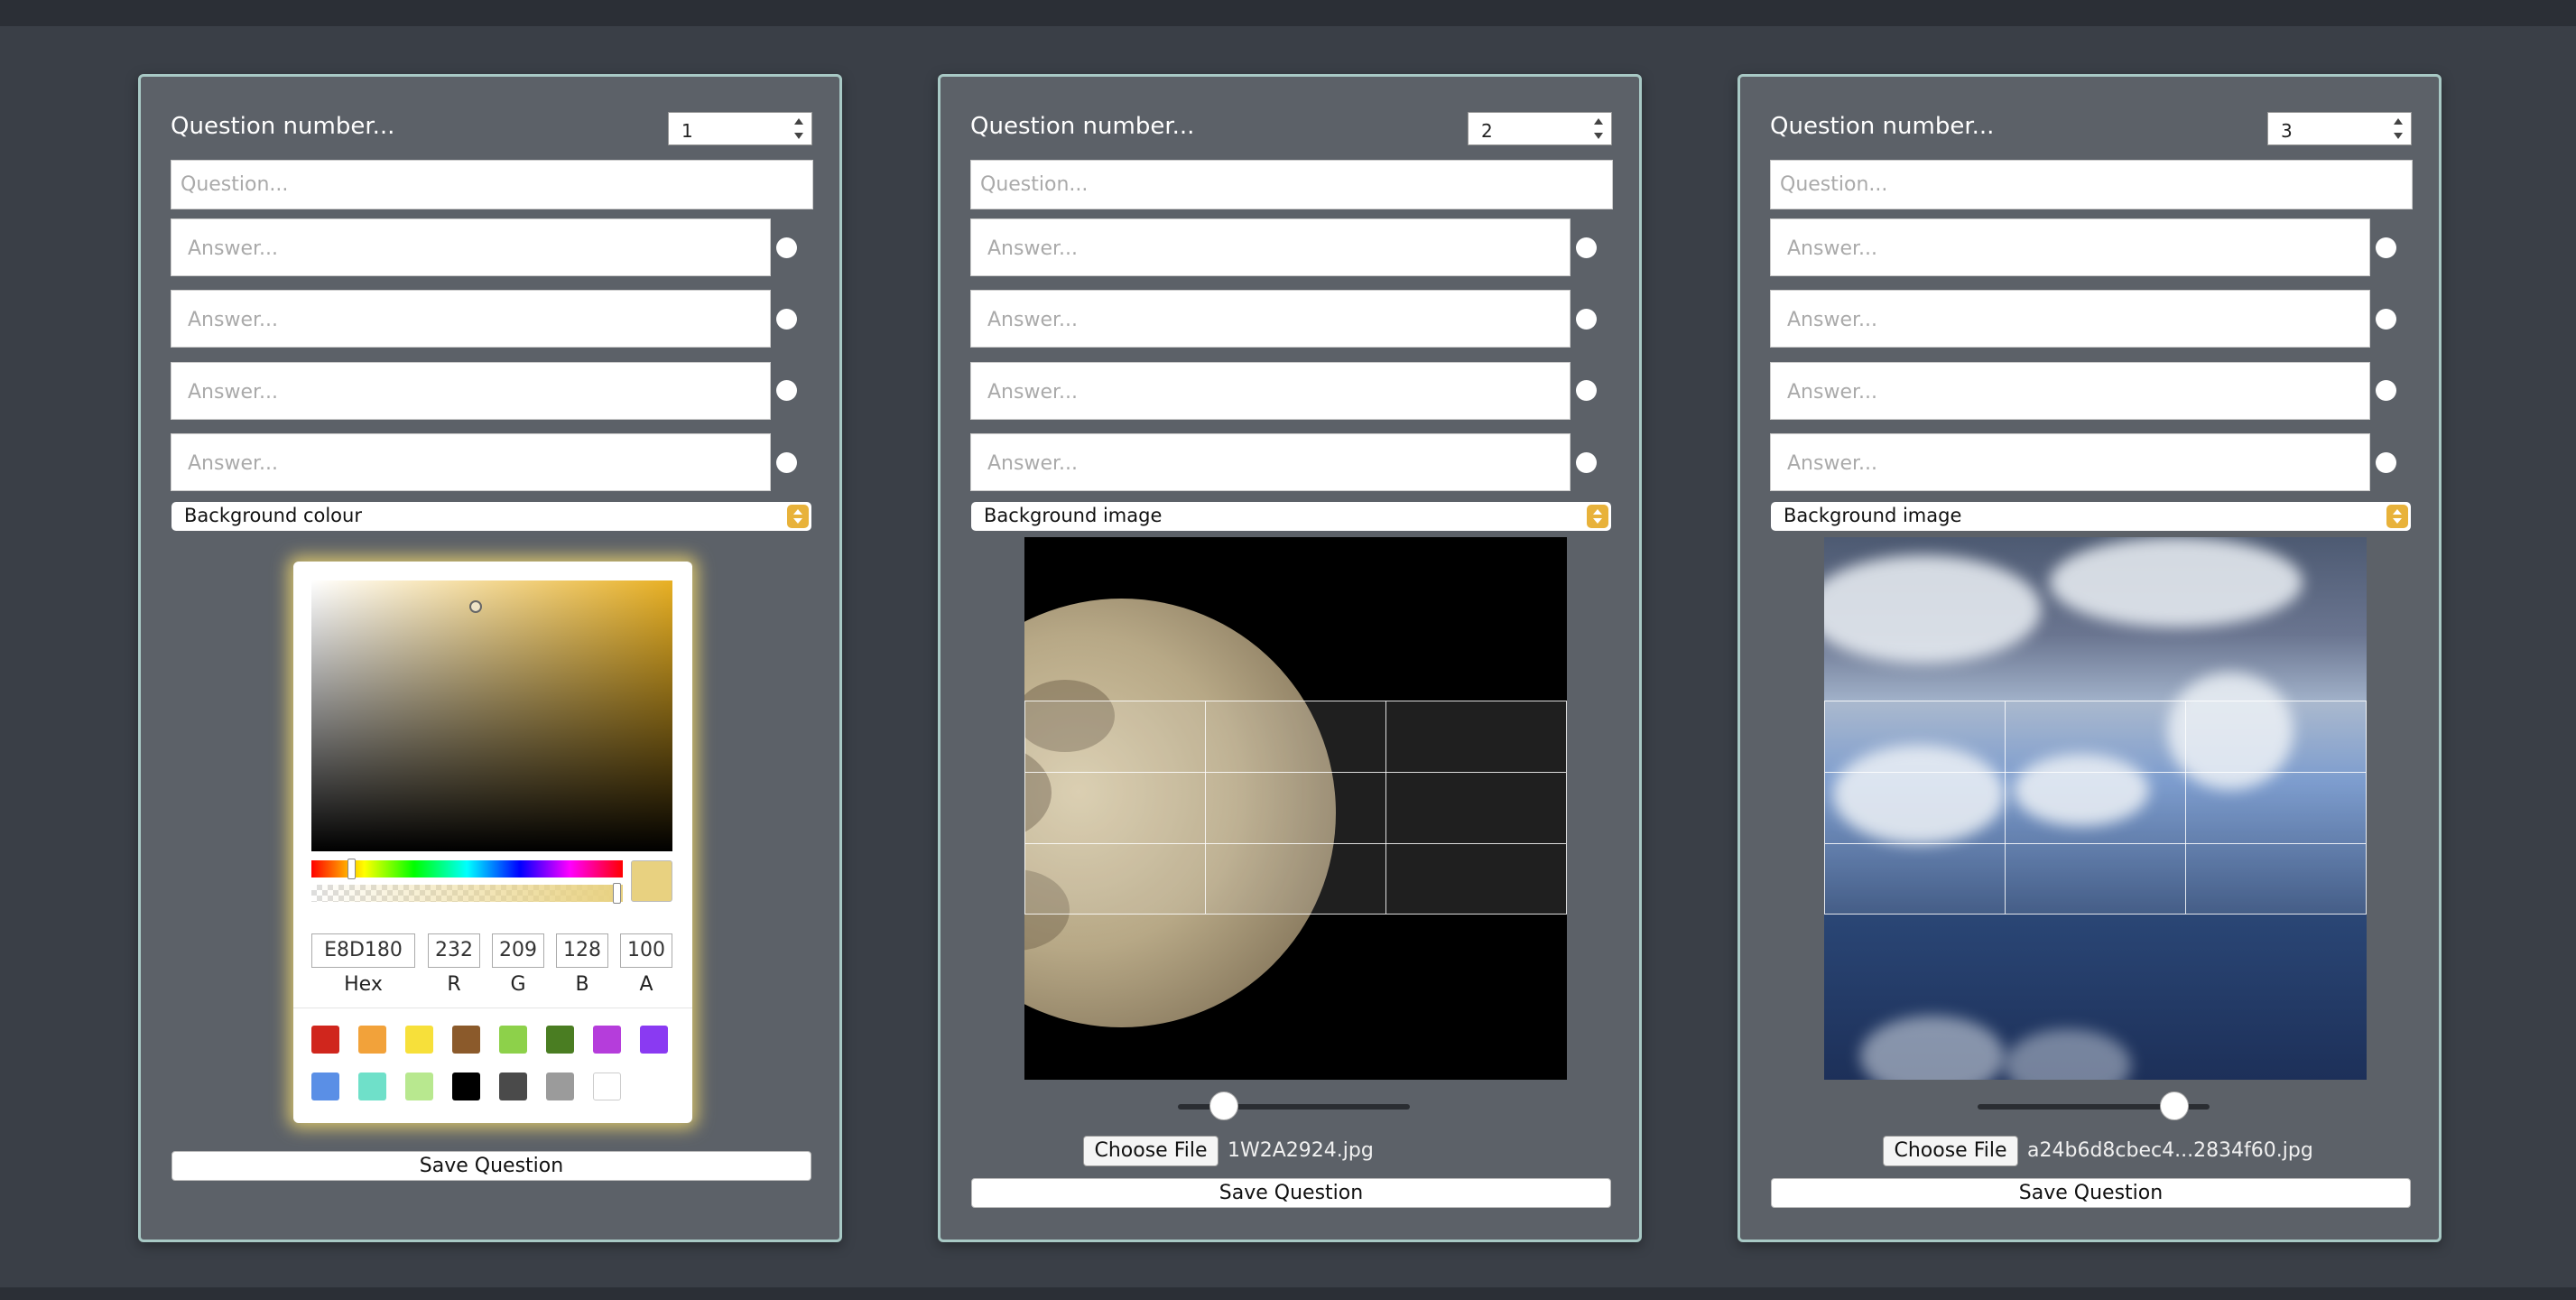 The height and width of the screenshot is (1300, 2576). I want to click on b-field: 128, so click(582, 950).